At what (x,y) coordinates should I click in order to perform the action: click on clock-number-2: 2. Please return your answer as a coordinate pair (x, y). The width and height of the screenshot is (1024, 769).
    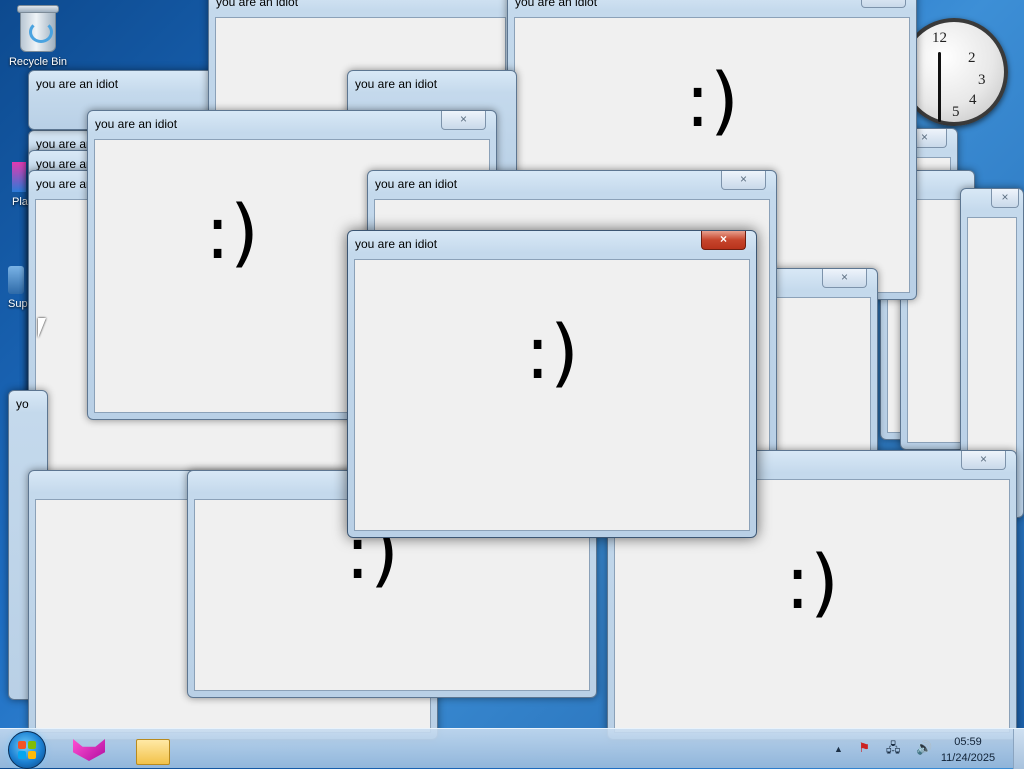
    Looking at the image, I should click on (972, 58).